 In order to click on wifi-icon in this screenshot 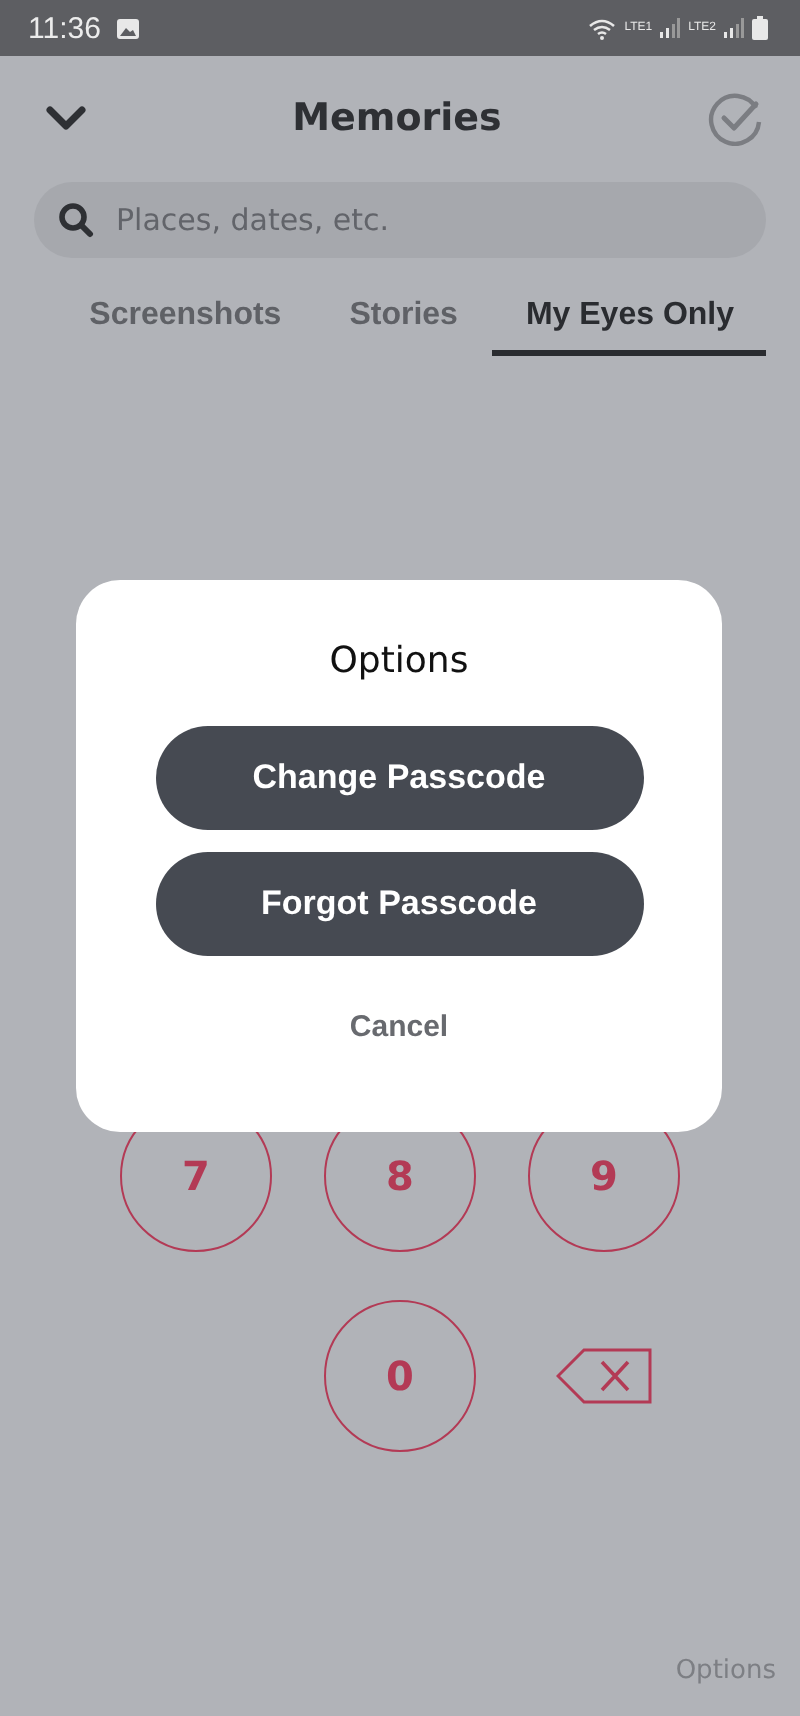, I will do `click(602, 28)`.